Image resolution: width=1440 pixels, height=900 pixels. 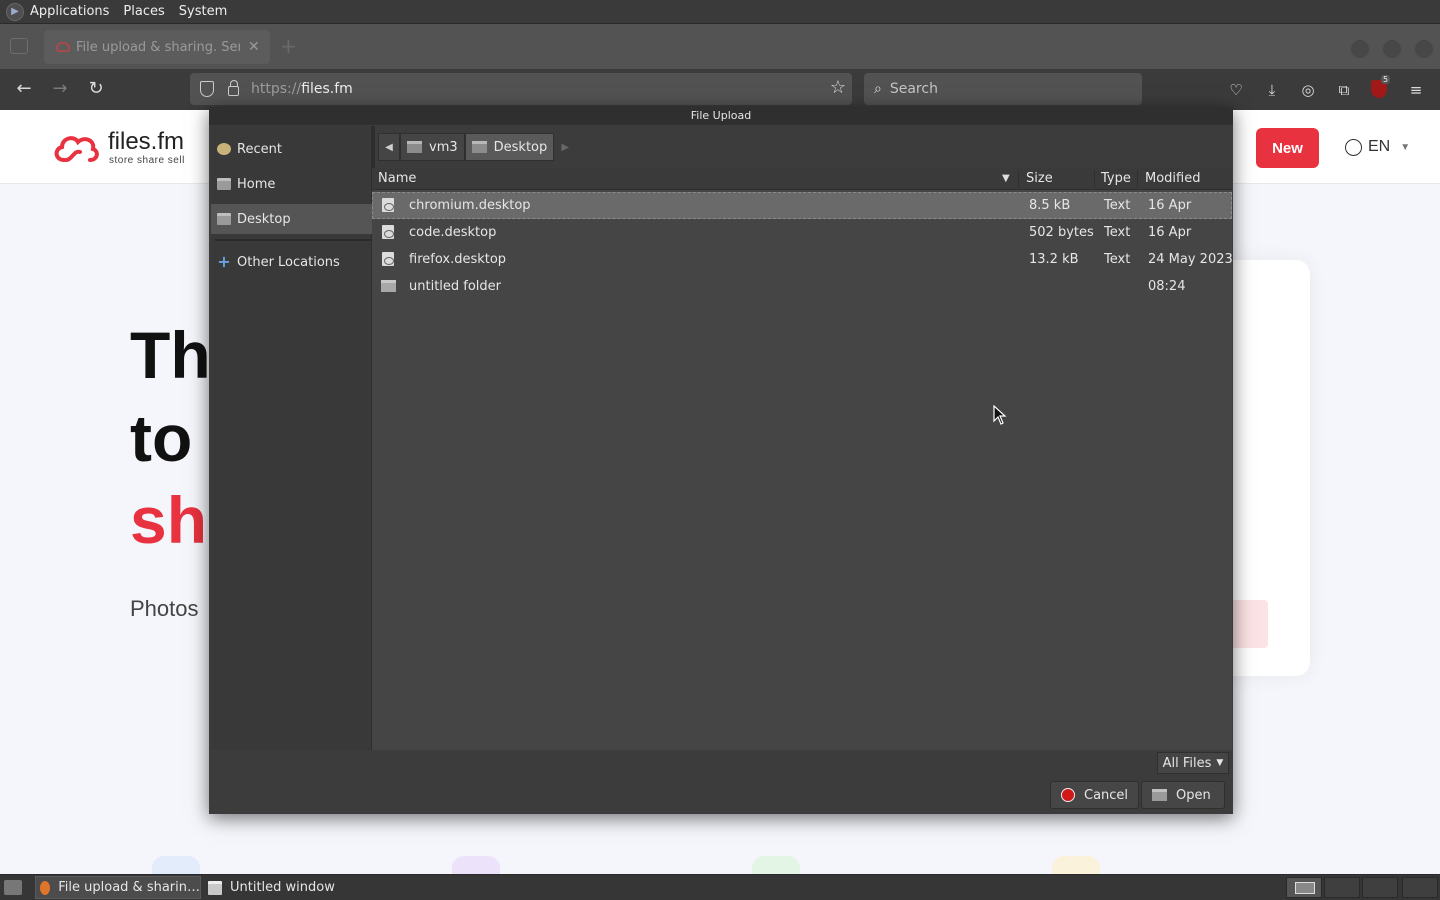 What do you see at coordinates (293, 262) in the screenshot?
I see `sidebar-item-other-locations: + Other Locations` at bounding box center [293, 262].